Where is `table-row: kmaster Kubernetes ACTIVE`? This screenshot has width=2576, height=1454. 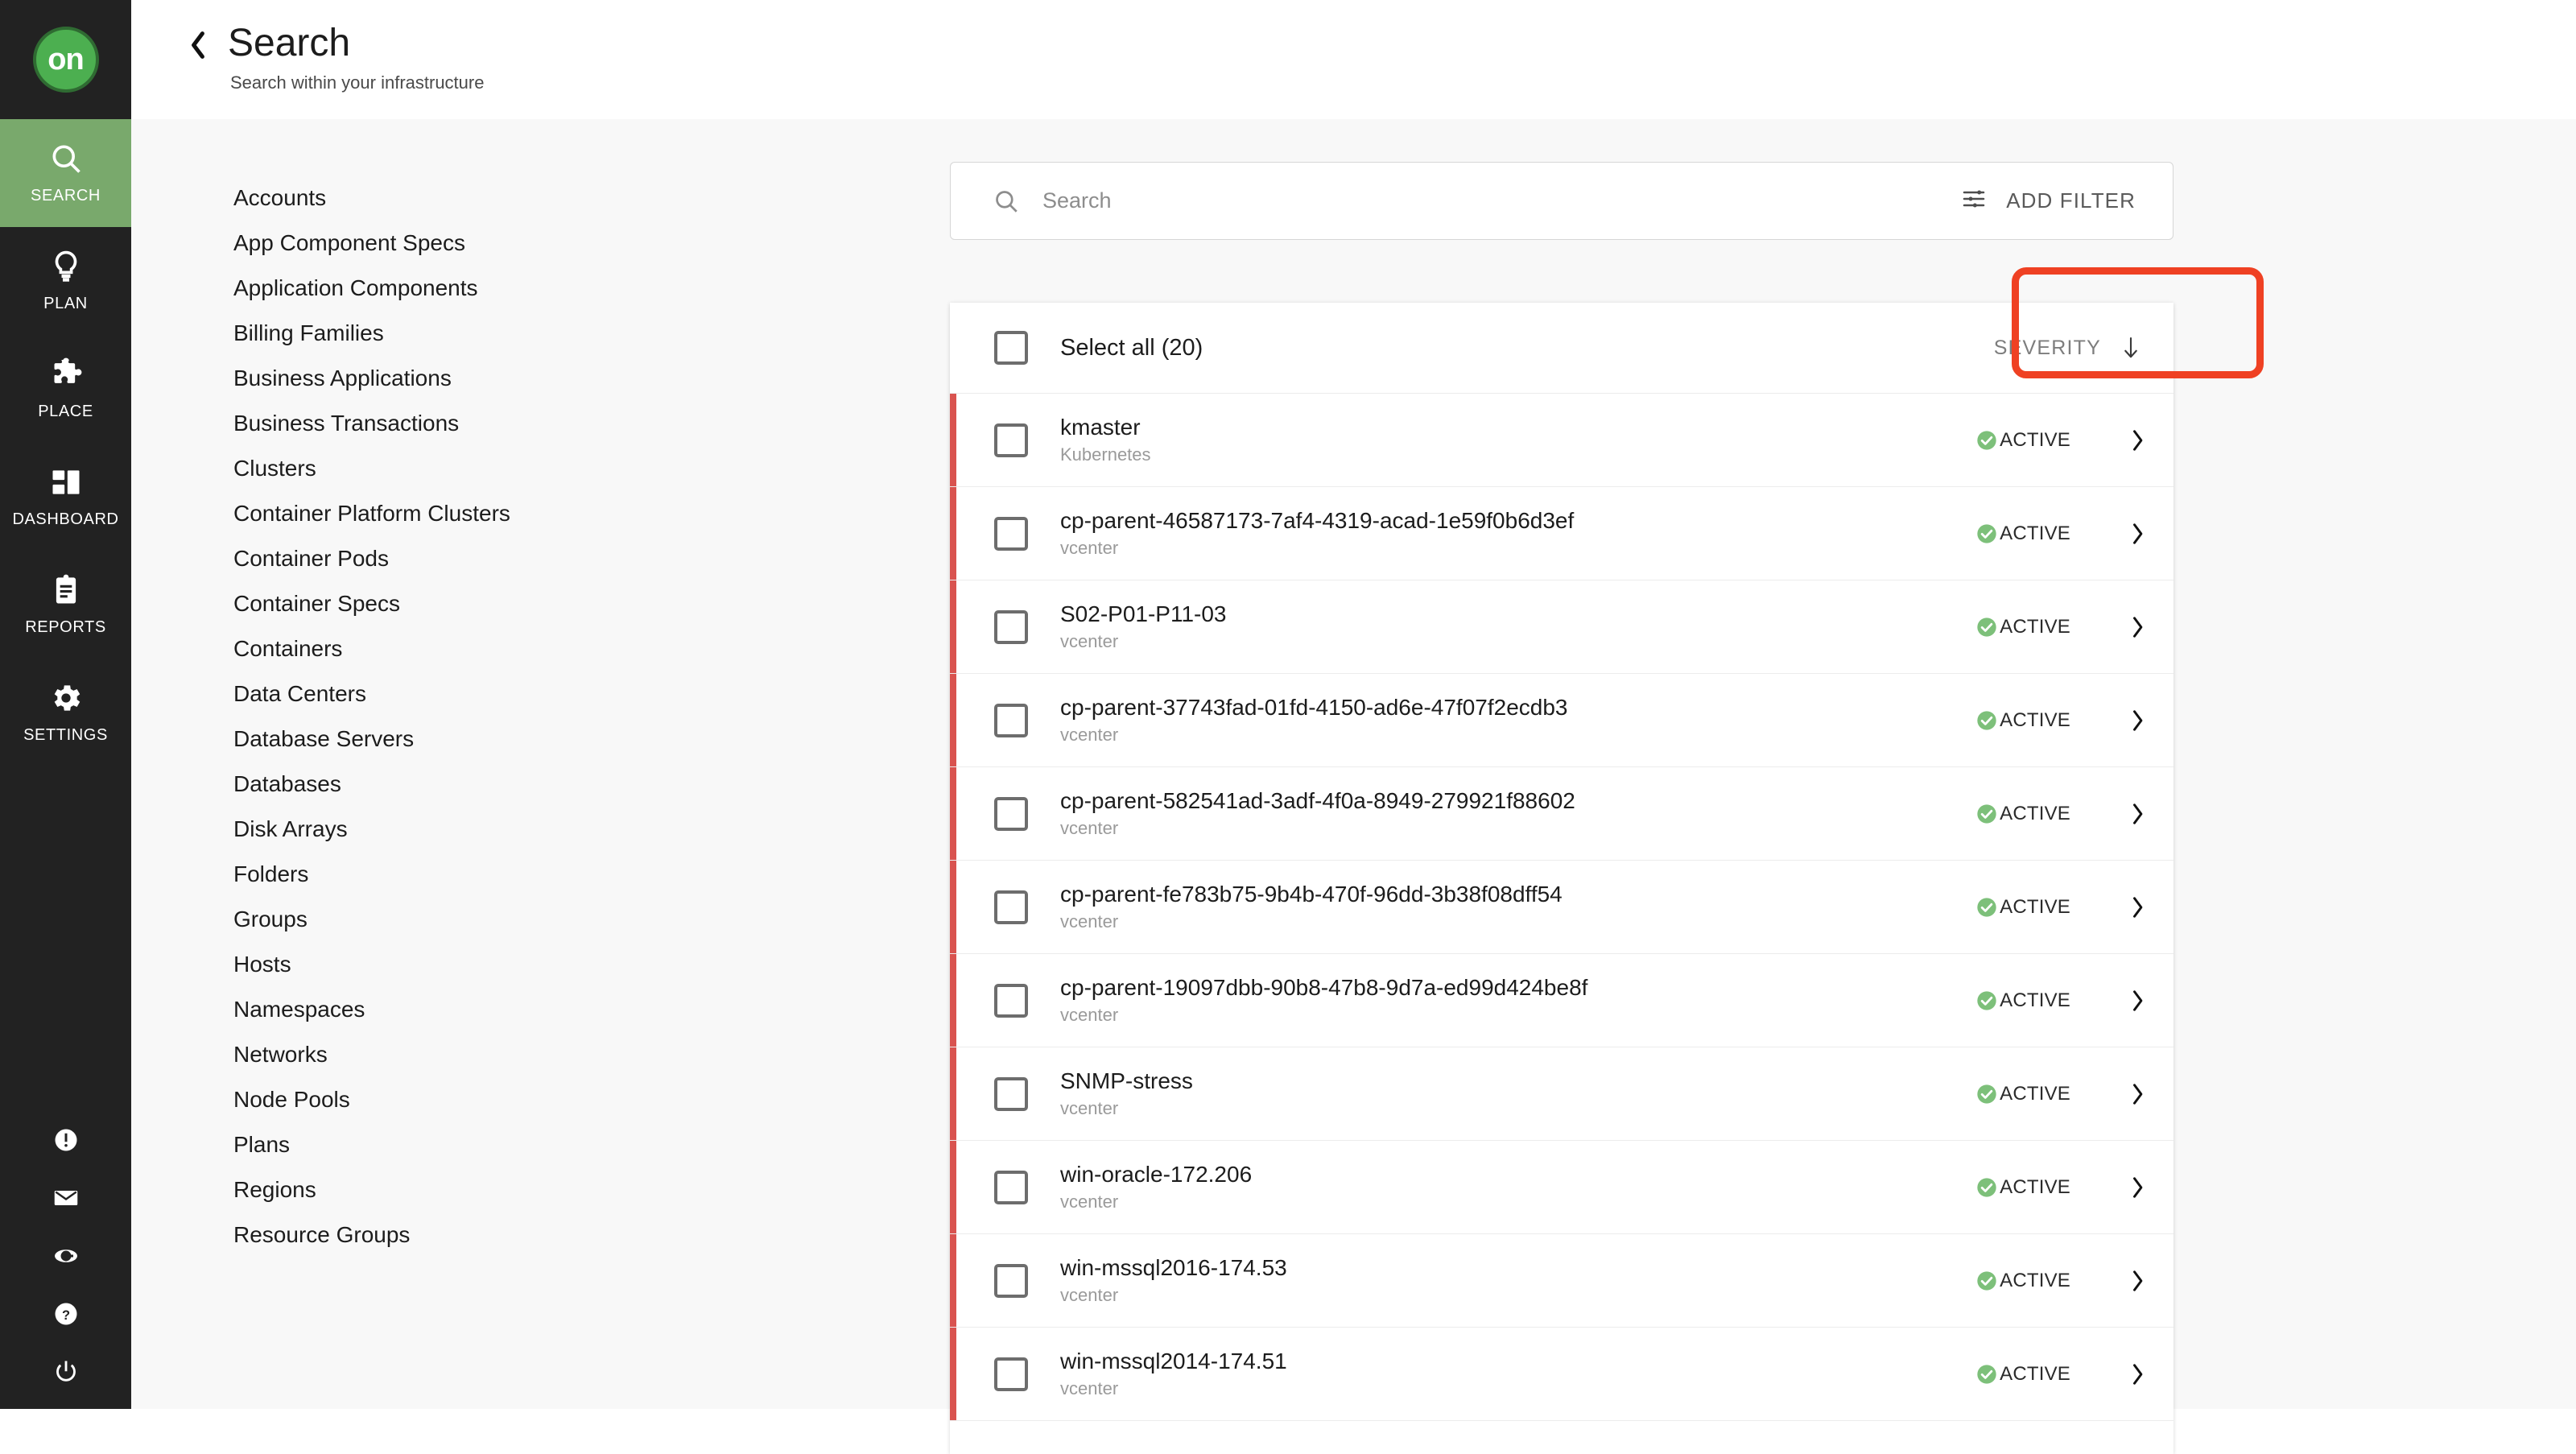 table-row: kmaster Kubernetes ACTIVE is located at coordinates (1562, 441).